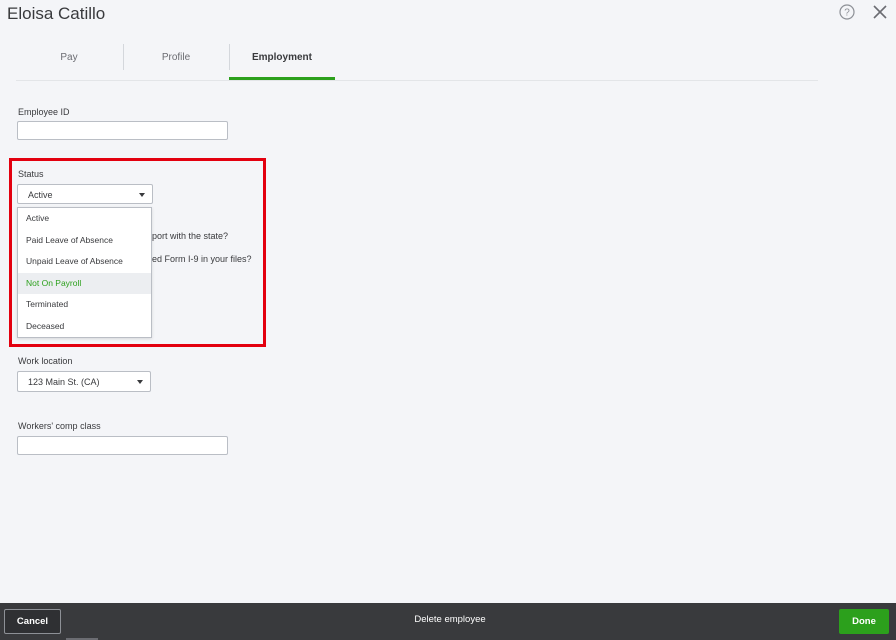 Image resolution: width=896 pixels, height=640 pixels. I want to click on help-circle-icon: ?, so click(847, 12).